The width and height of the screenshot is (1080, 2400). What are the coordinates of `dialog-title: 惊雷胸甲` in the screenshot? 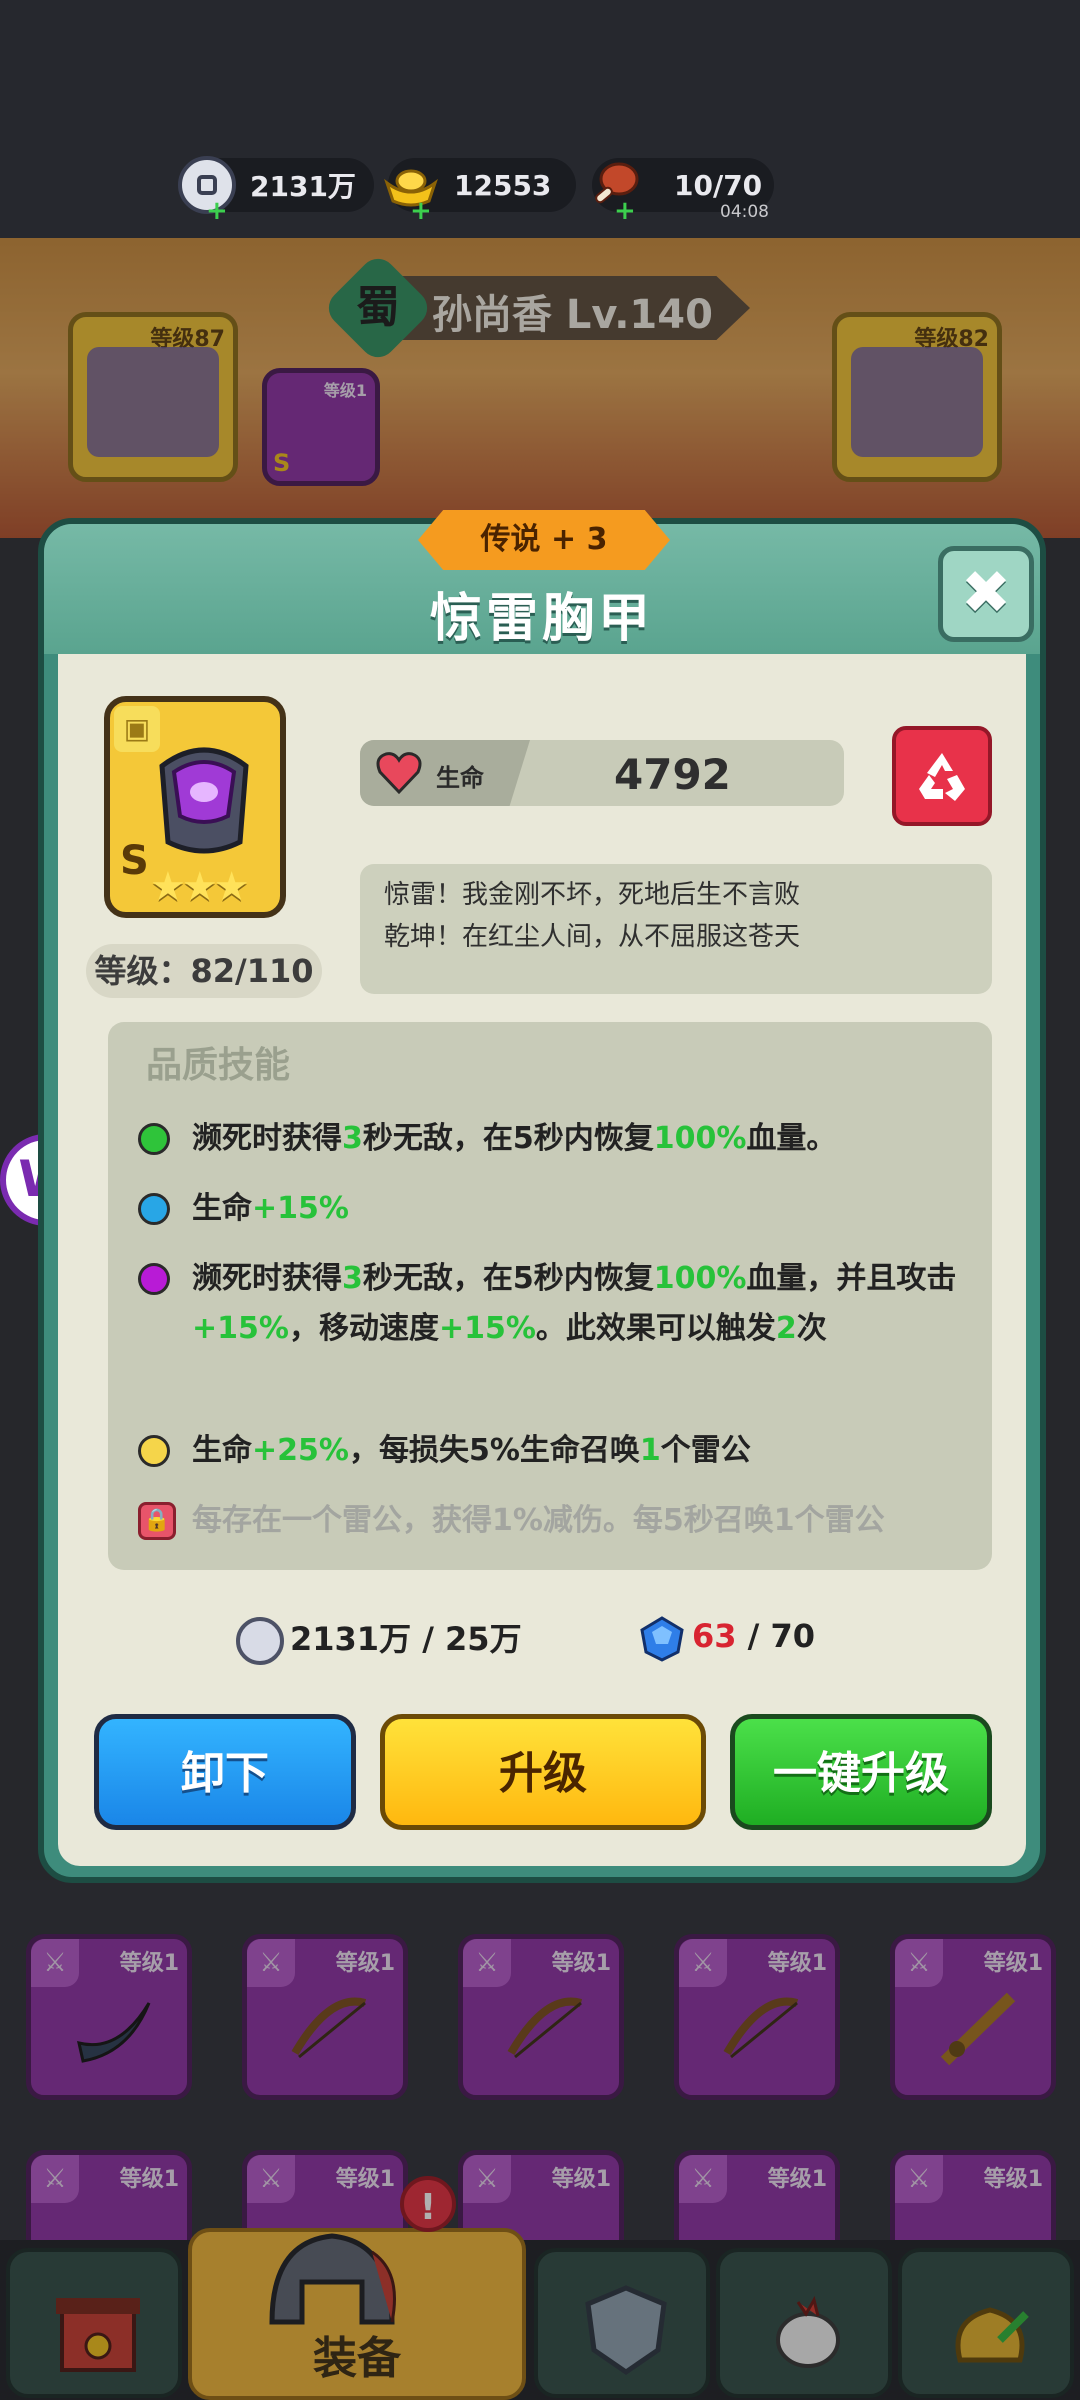 It's located at (541, 619).